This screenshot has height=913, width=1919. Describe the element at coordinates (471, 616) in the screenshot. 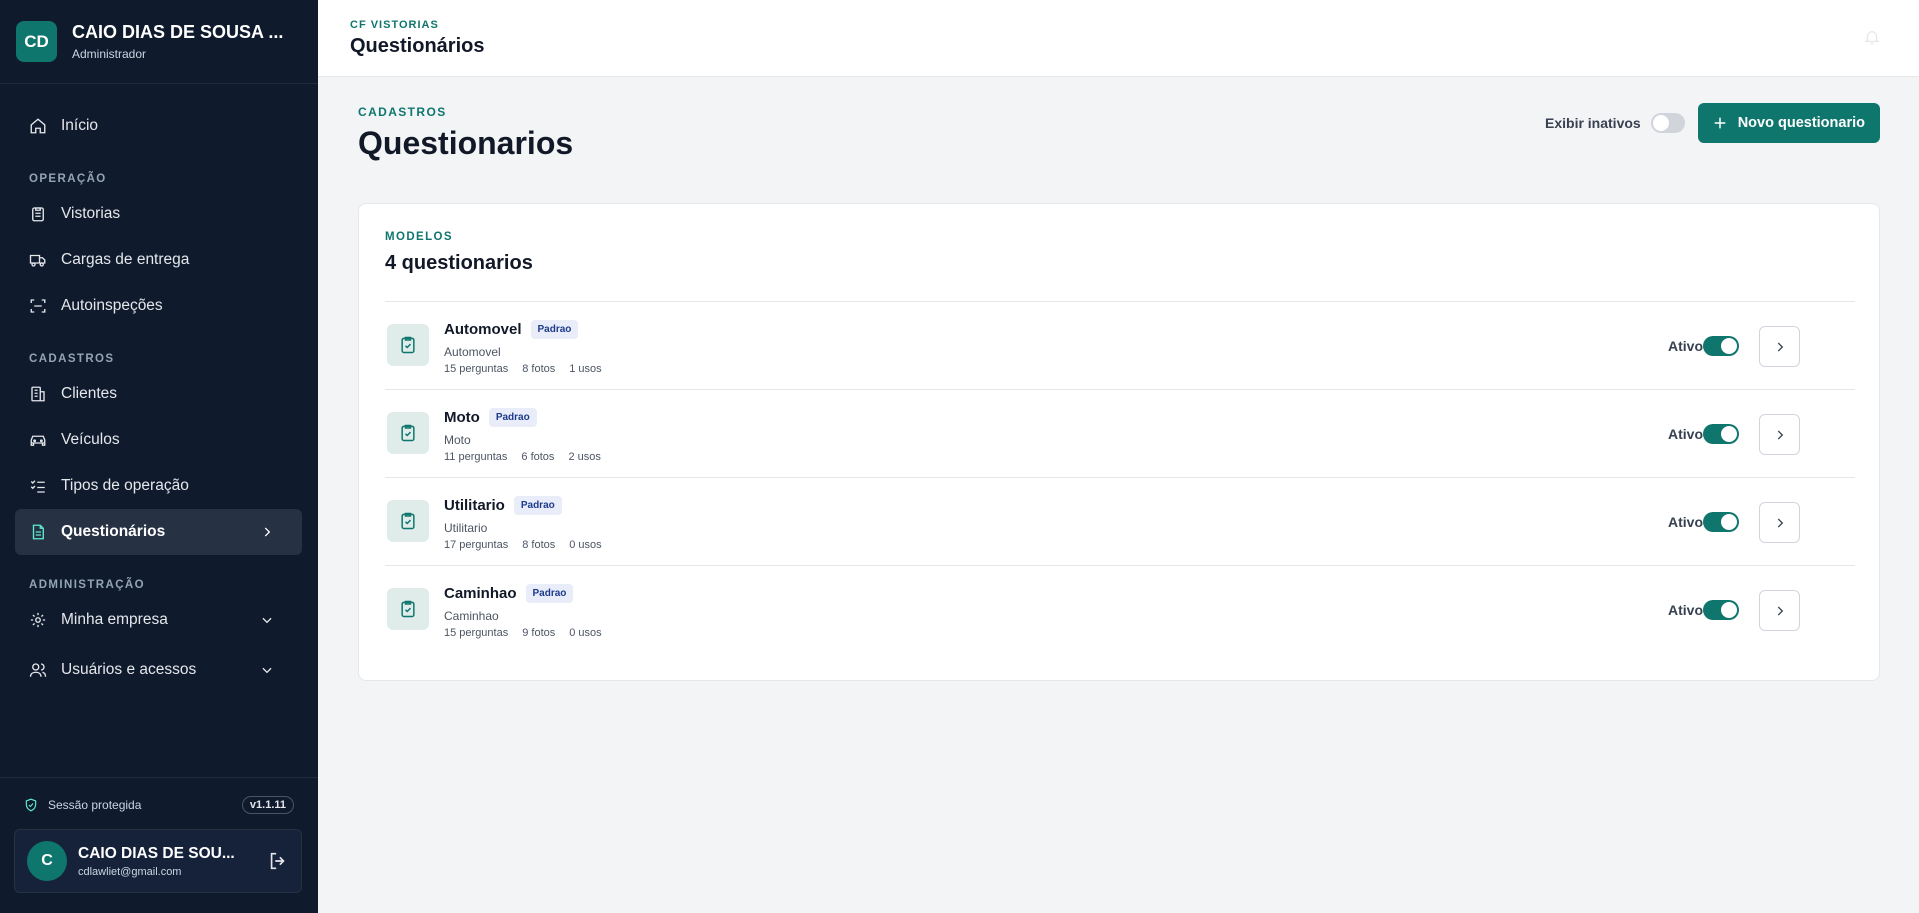

I see `questionnaire-subtitle: Caminhao` at that location.